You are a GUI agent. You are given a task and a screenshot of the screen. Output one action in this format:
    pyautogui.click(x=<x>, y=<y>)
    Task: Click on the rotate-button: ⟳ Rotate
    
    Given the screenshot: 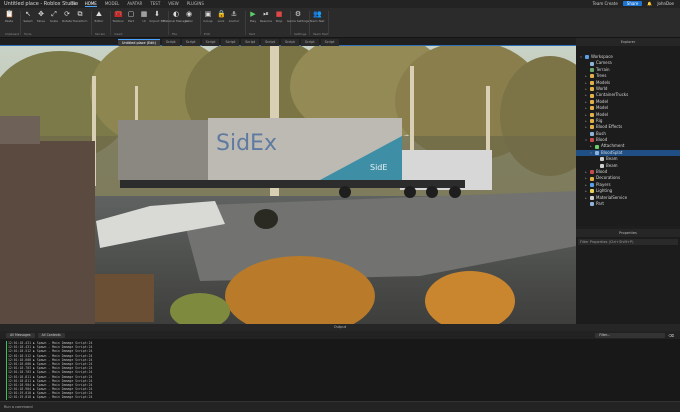 What is the action you would take?
    pyautogui.click(x=67, y=16)
    